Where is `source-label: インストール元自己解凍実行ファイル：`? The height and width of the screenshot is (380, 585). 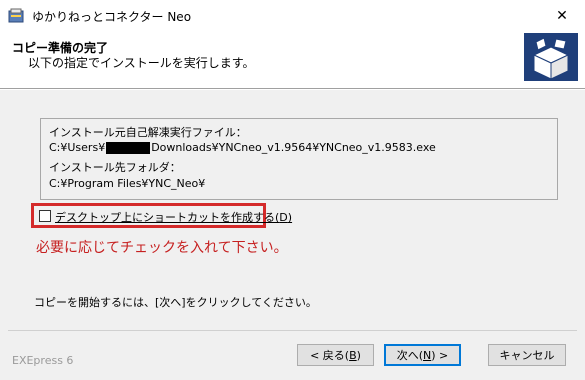
source-label: インストール元自己解凍実行ファイル： is located at coordinates (148, 132).